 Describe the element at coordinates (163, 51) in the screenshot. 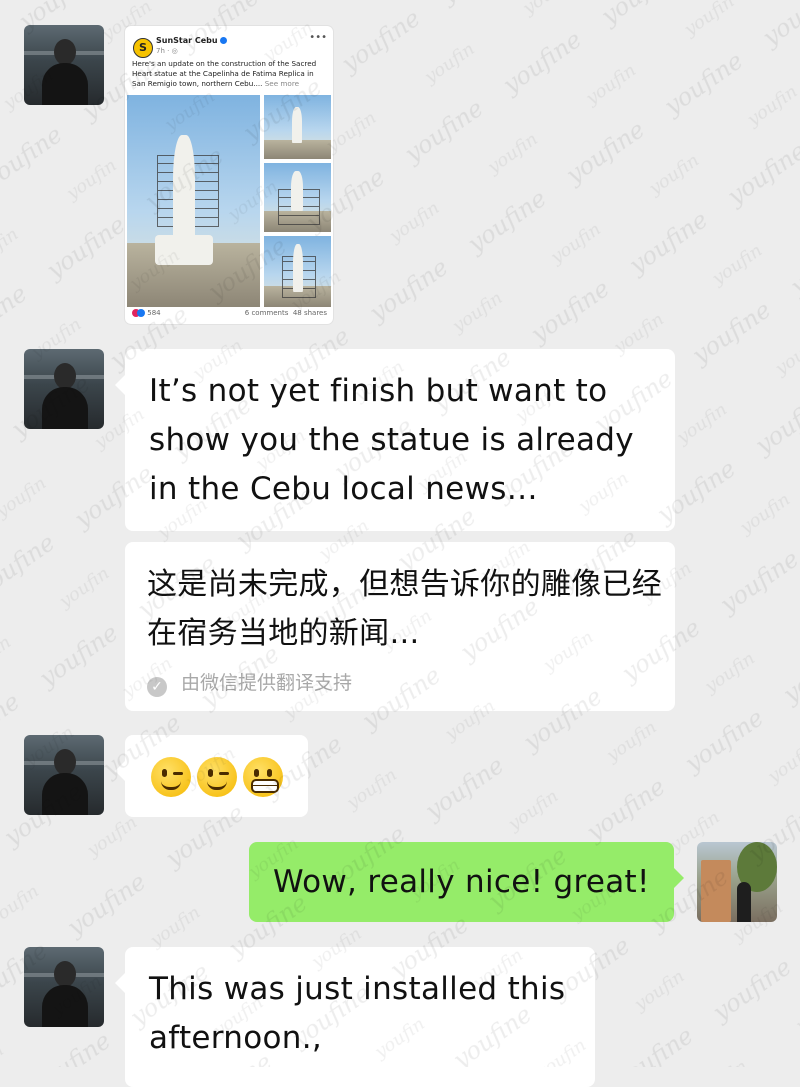

I see `post-time-text: 7h ·` at that location.